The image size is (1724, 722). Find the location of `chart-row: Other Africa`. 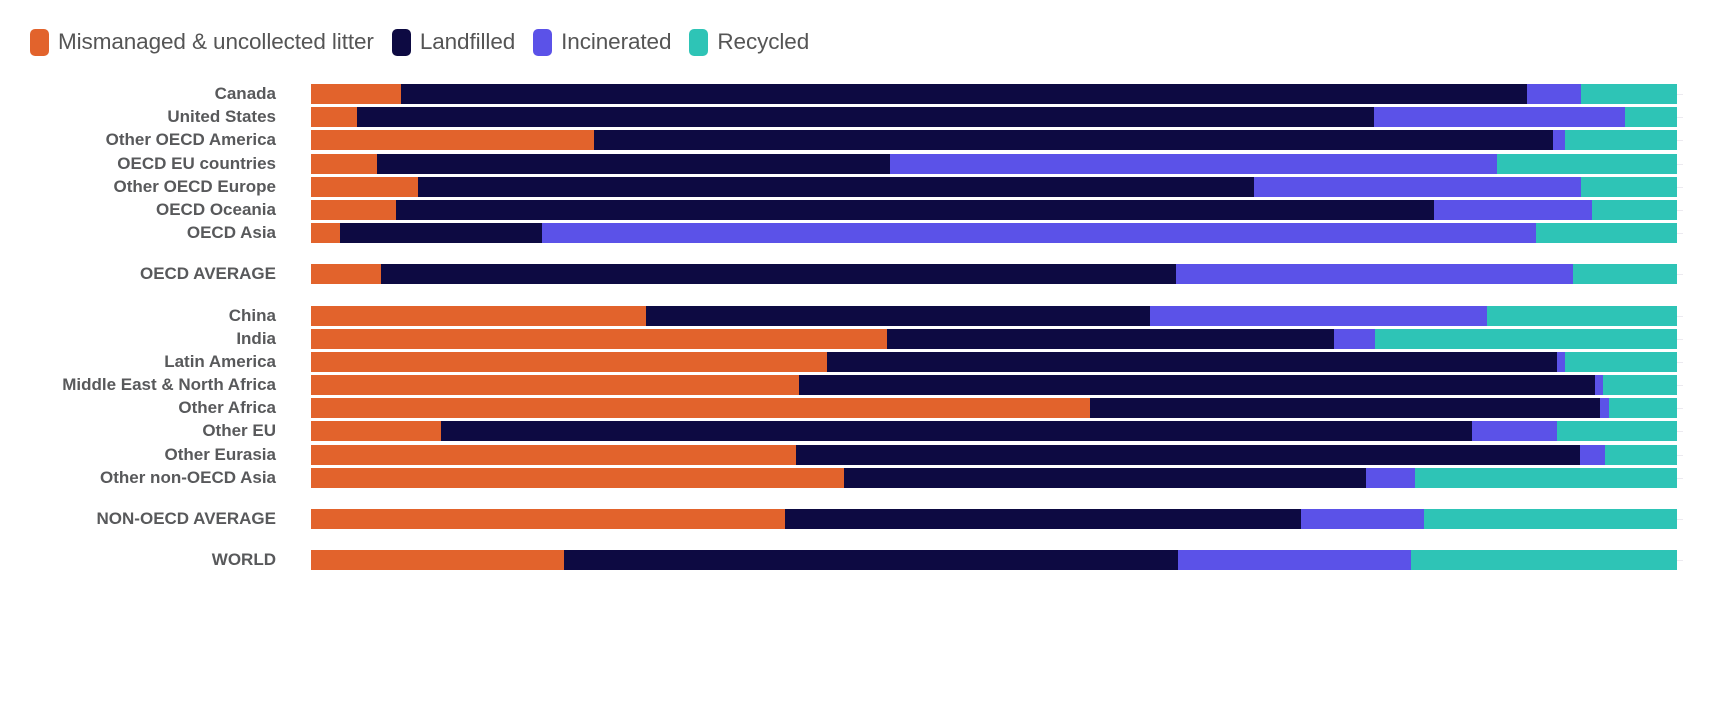

chart-row: Other Africa is located at coordinates (862, 408).